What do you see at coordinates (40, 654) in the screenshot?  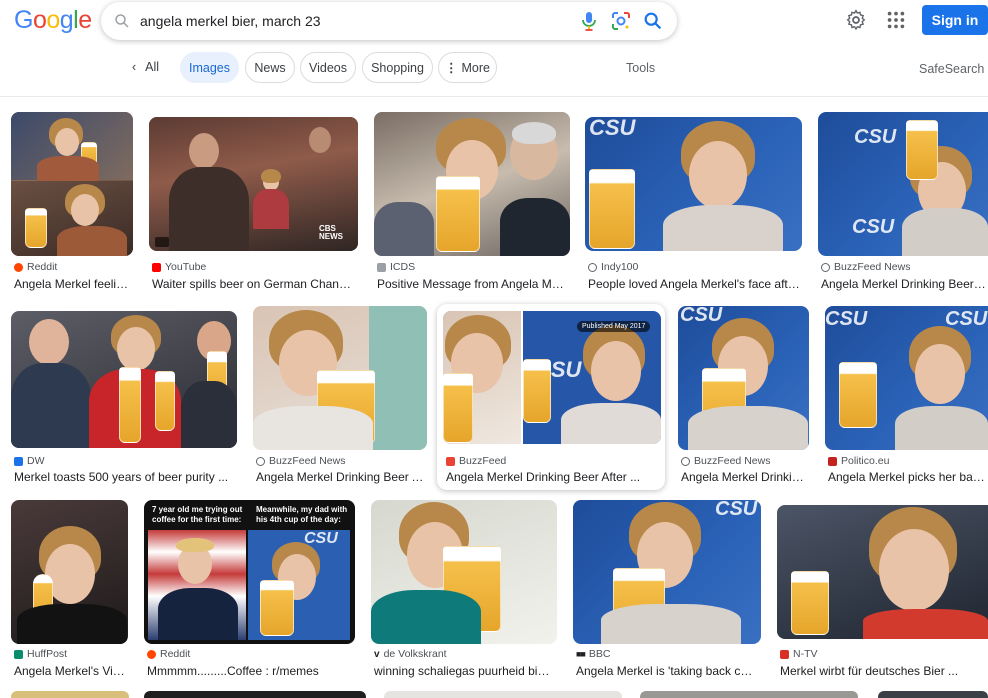 I see `result-source: HuffPost` at bounding box center [40, 654].